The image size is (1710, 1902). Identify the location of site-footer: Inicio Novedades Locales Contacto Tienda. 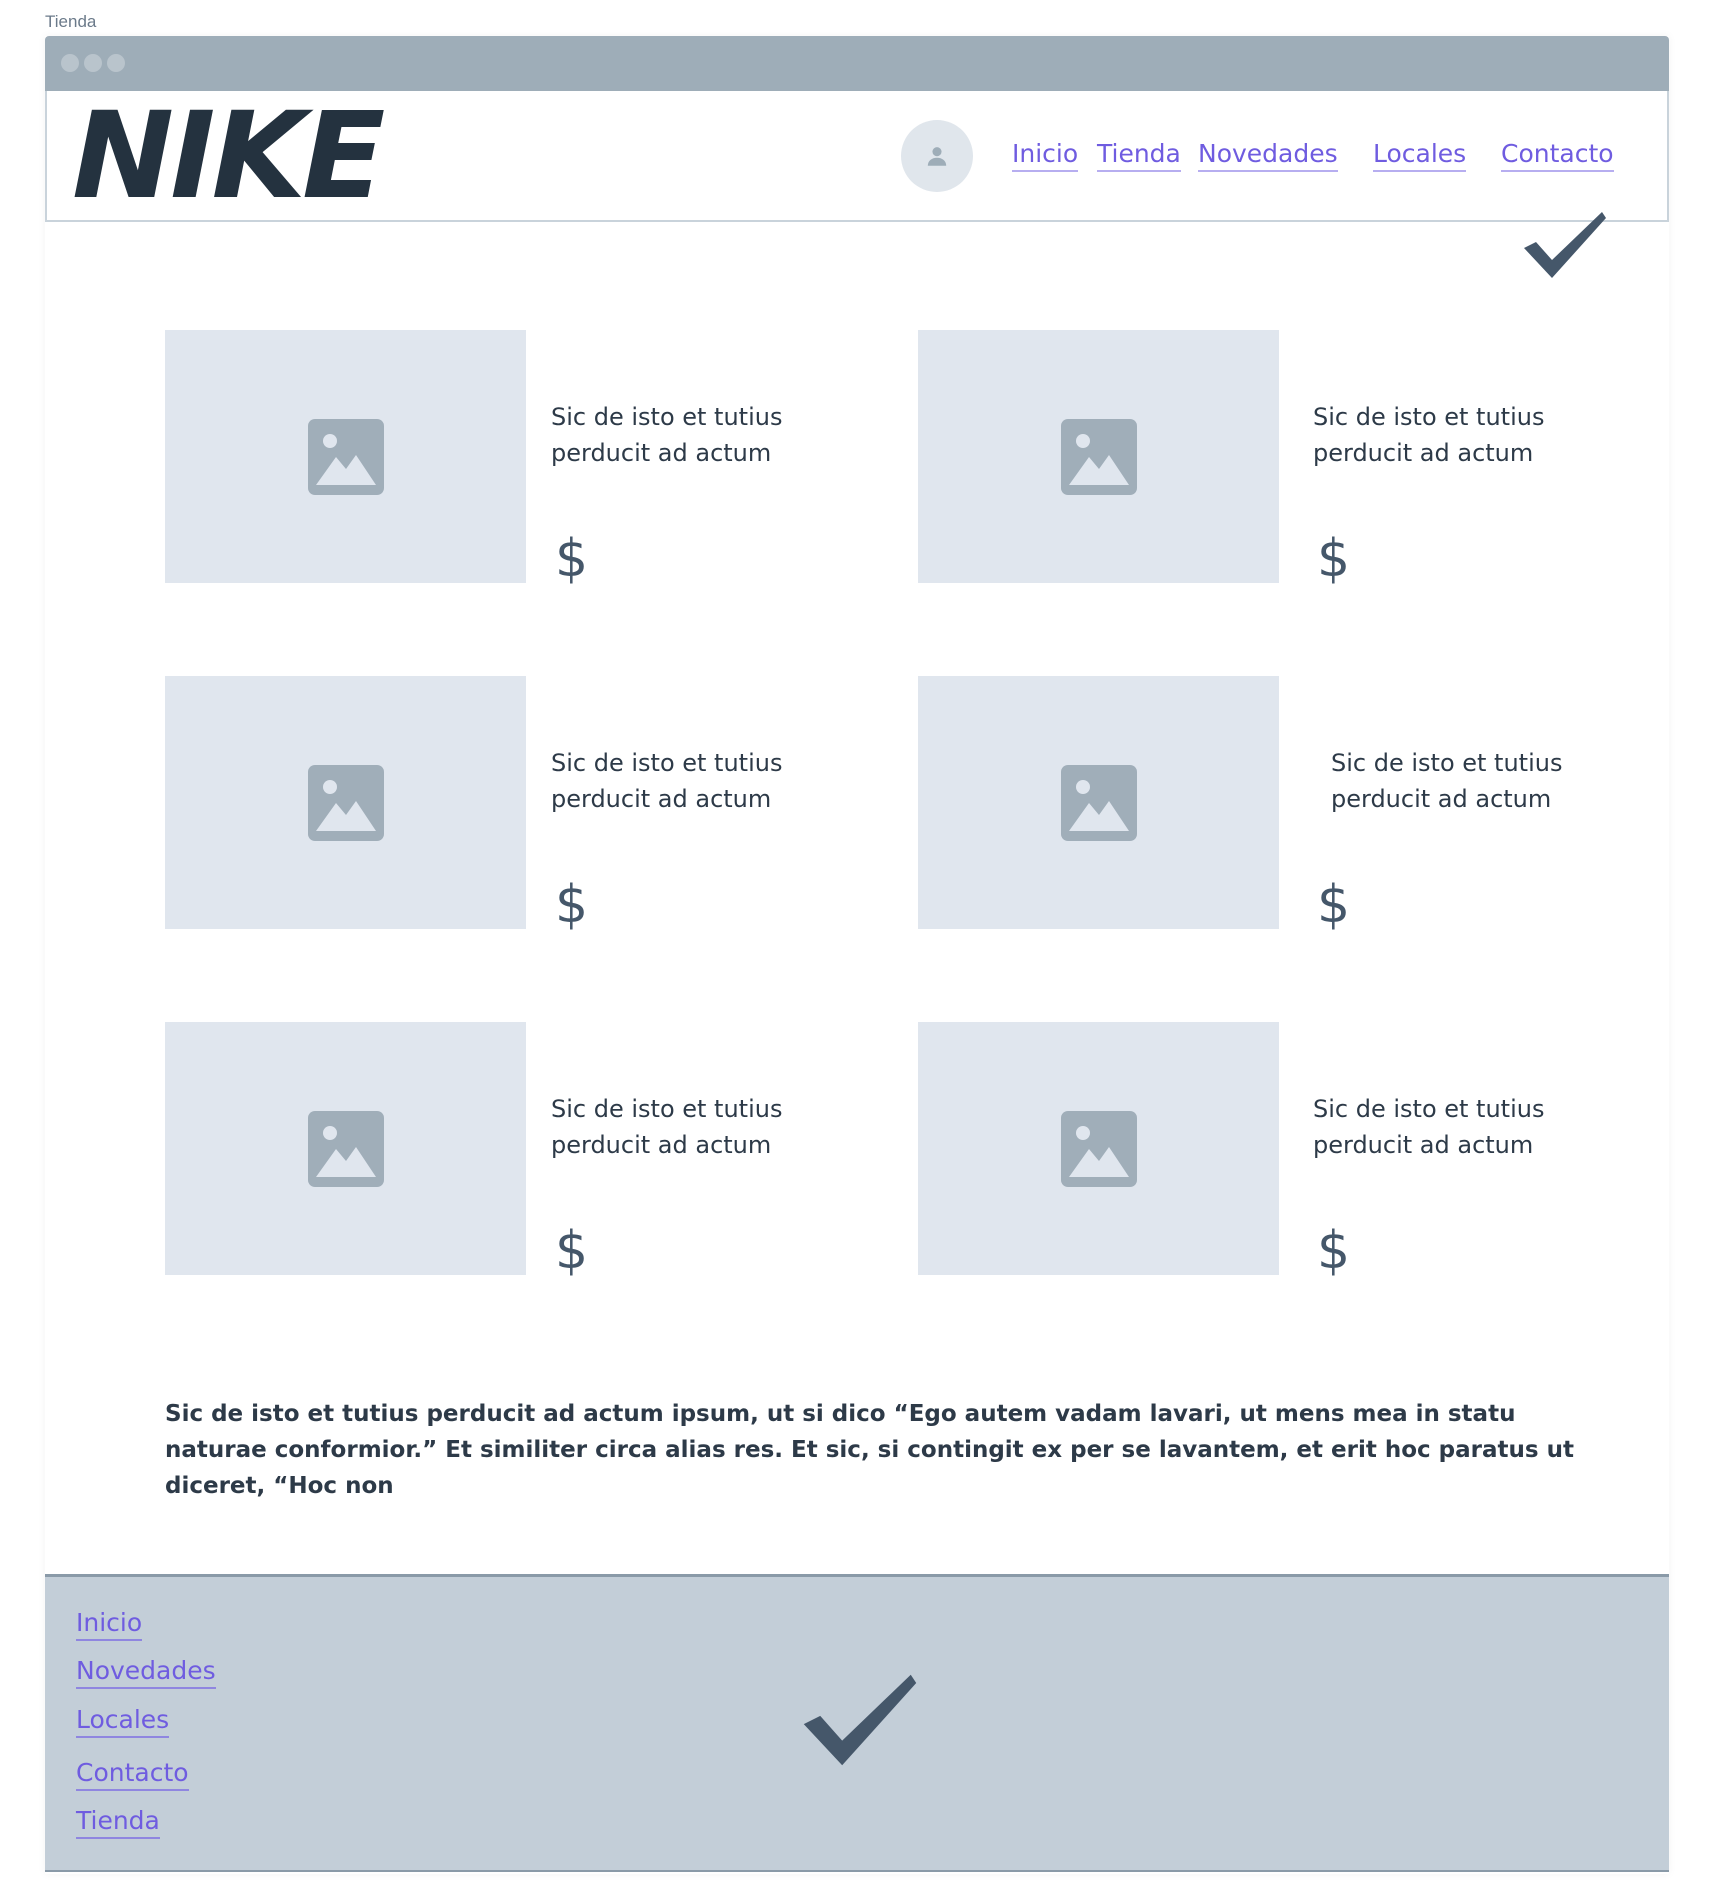
(857, 1723).